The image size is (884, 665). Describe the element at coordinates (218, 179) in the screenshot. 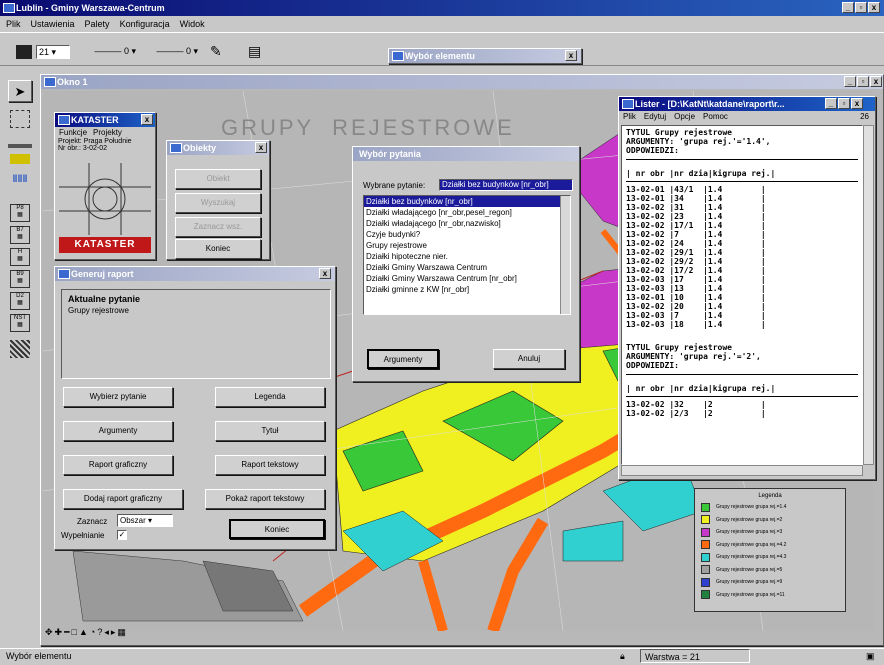

I see `obiekt-button: Obiekt` at that location.